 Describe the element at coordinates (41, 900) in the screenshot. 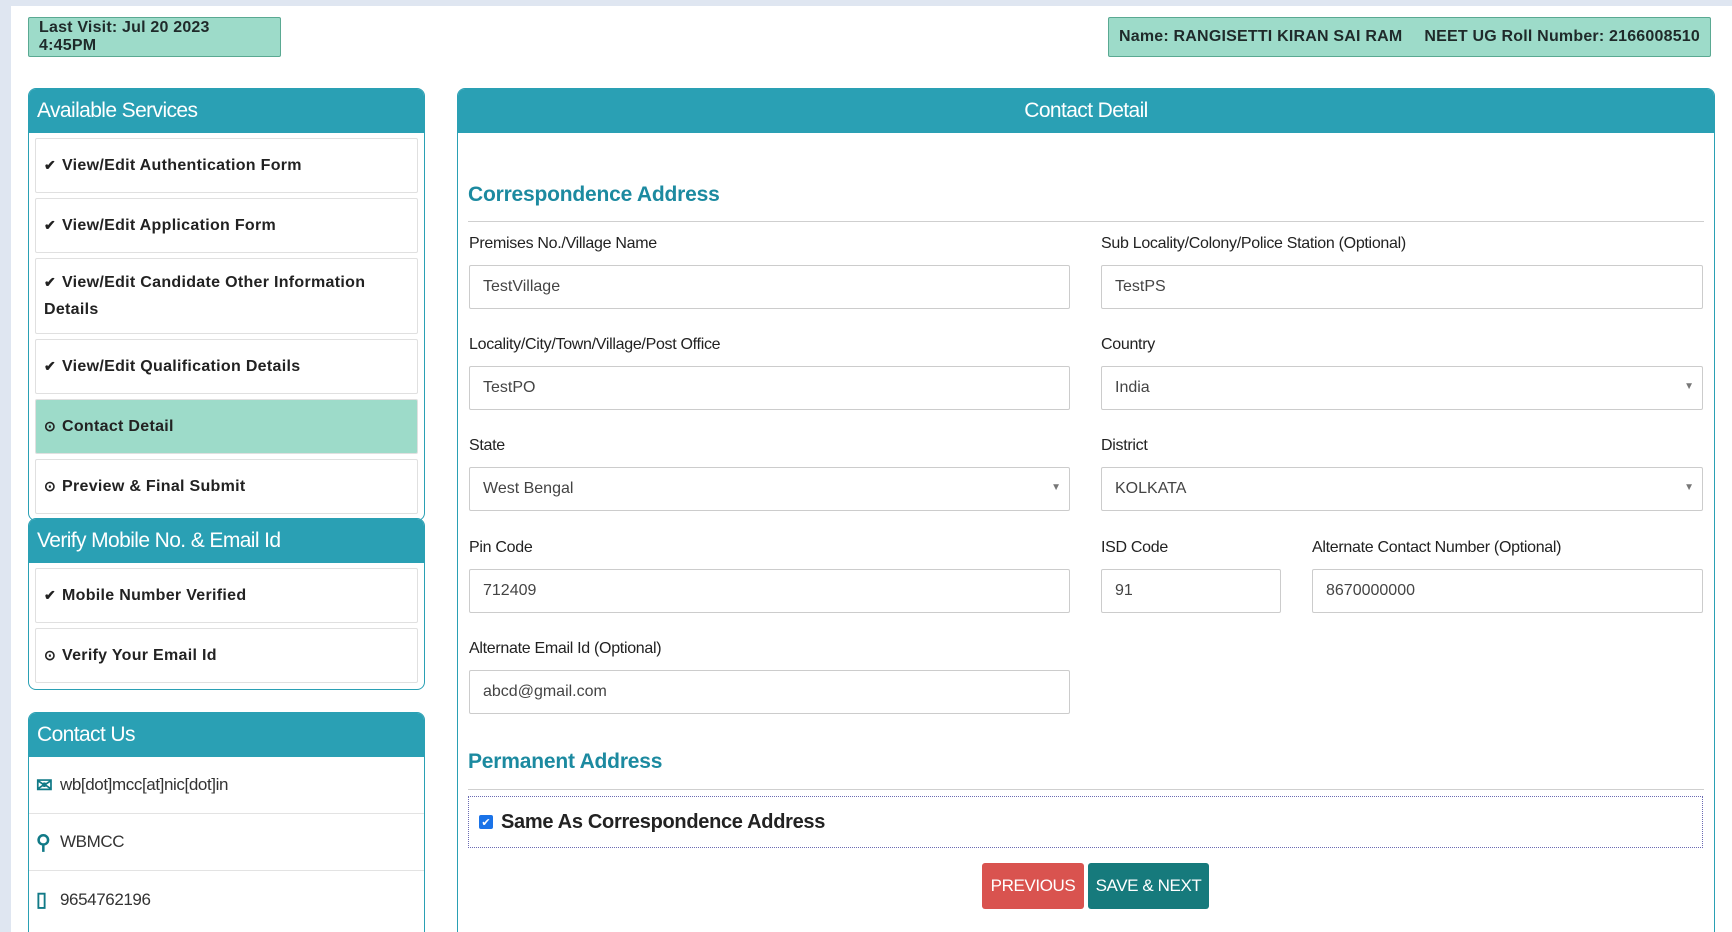

I see `mobile-phone-icon: ▯` at that location.